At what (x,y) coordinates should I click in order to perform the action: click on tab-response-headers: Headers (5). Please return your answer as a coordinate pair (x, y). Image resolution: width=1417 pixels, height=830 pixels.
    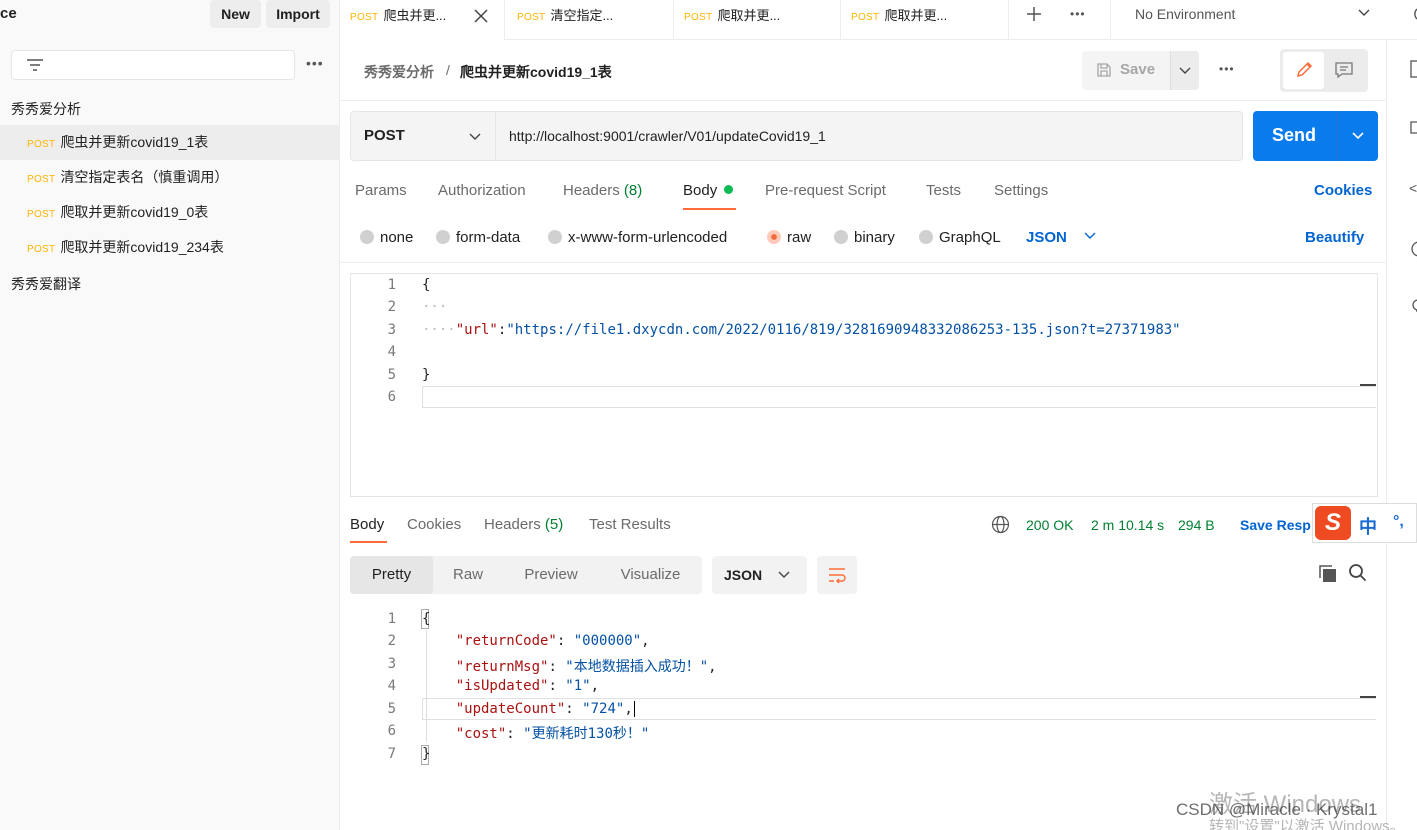
    Looking at the image, I should click on (523, 524).